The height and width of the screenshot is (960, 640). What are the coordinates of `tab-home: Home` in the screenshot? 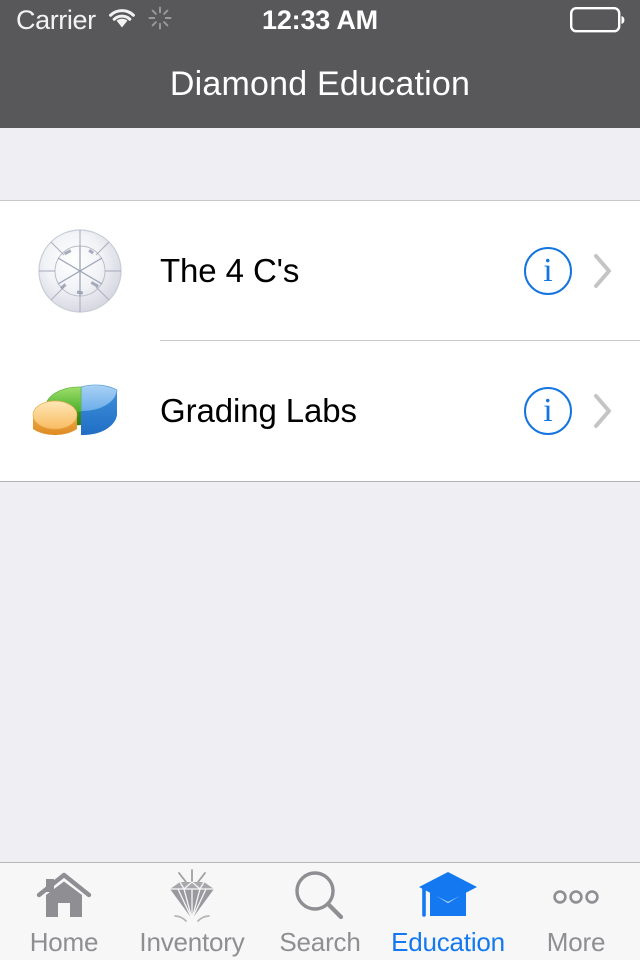 It's located at (64, 911).